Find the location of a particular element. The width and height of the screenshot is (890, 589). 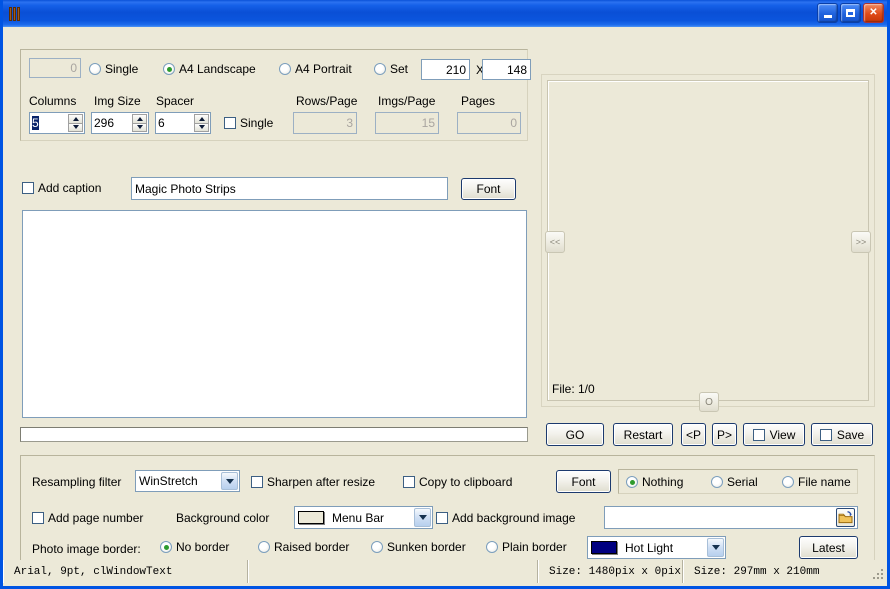

radio-caption-file-name: File name is located at coordinates (816, 482).